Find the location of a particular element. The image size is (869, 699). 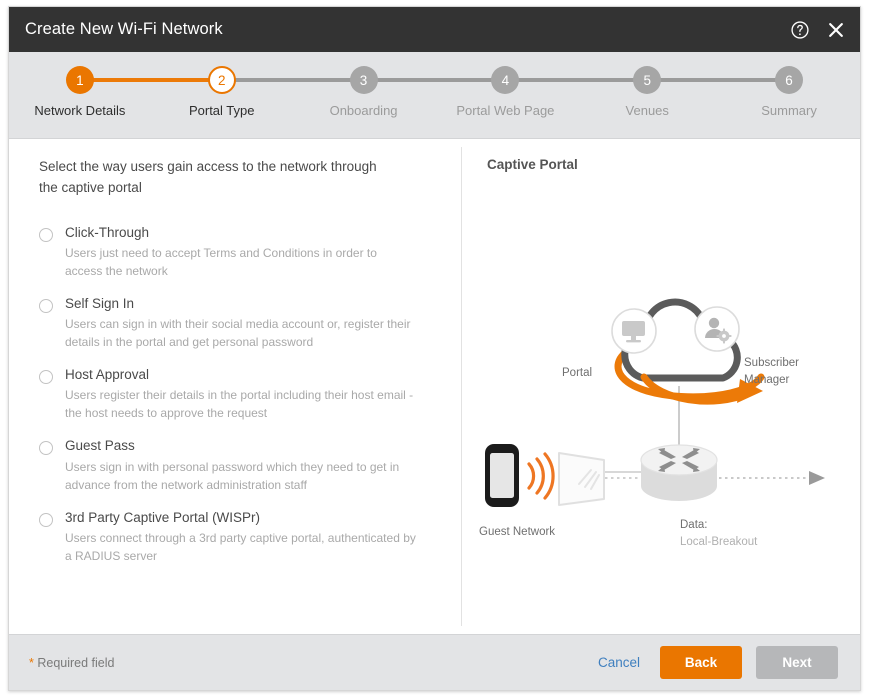

option-label: Guest Pass is located at coordinates (100, 446).